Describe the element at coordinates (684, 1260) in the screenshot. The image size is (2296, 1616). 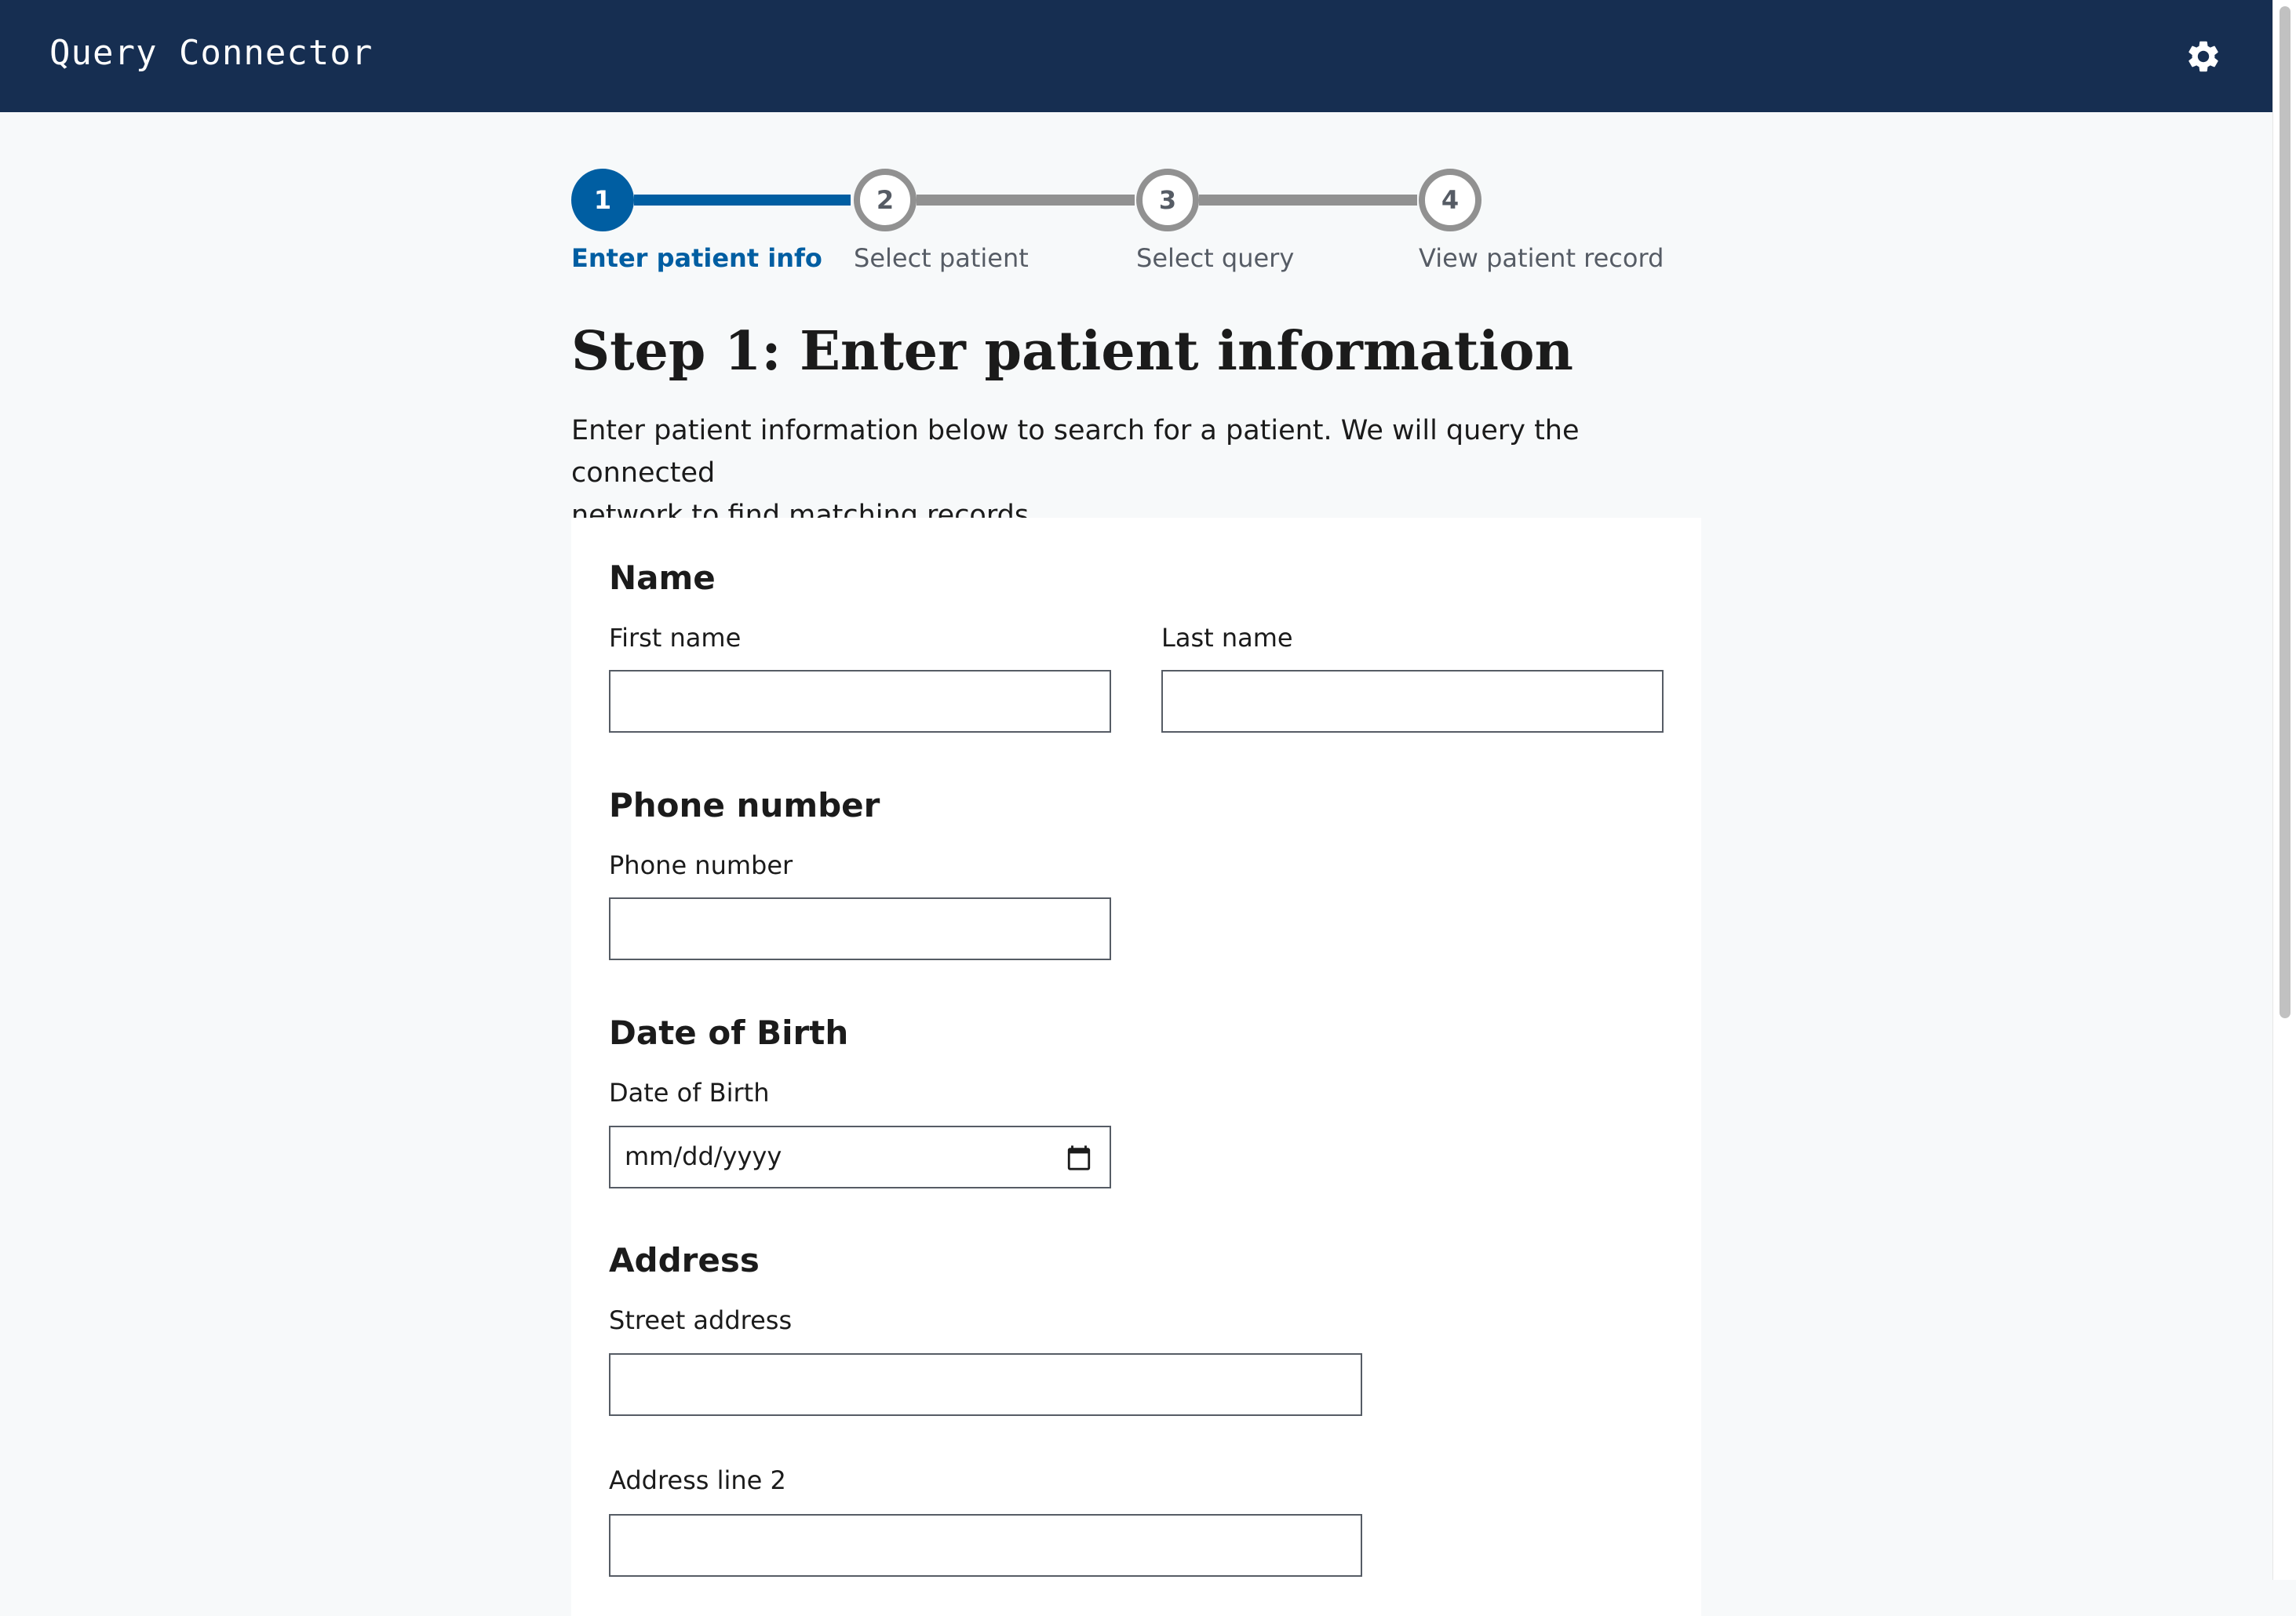
I see `address-section-title: Address` at that location.